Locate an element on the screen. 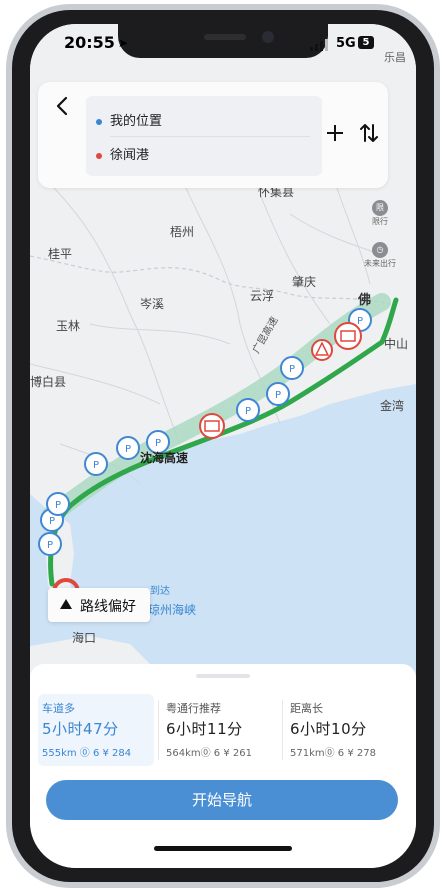 Image resolution: width=446 pixels, height=892 pixels. restriction-label: 限行 is located at coordinates (380, 221).